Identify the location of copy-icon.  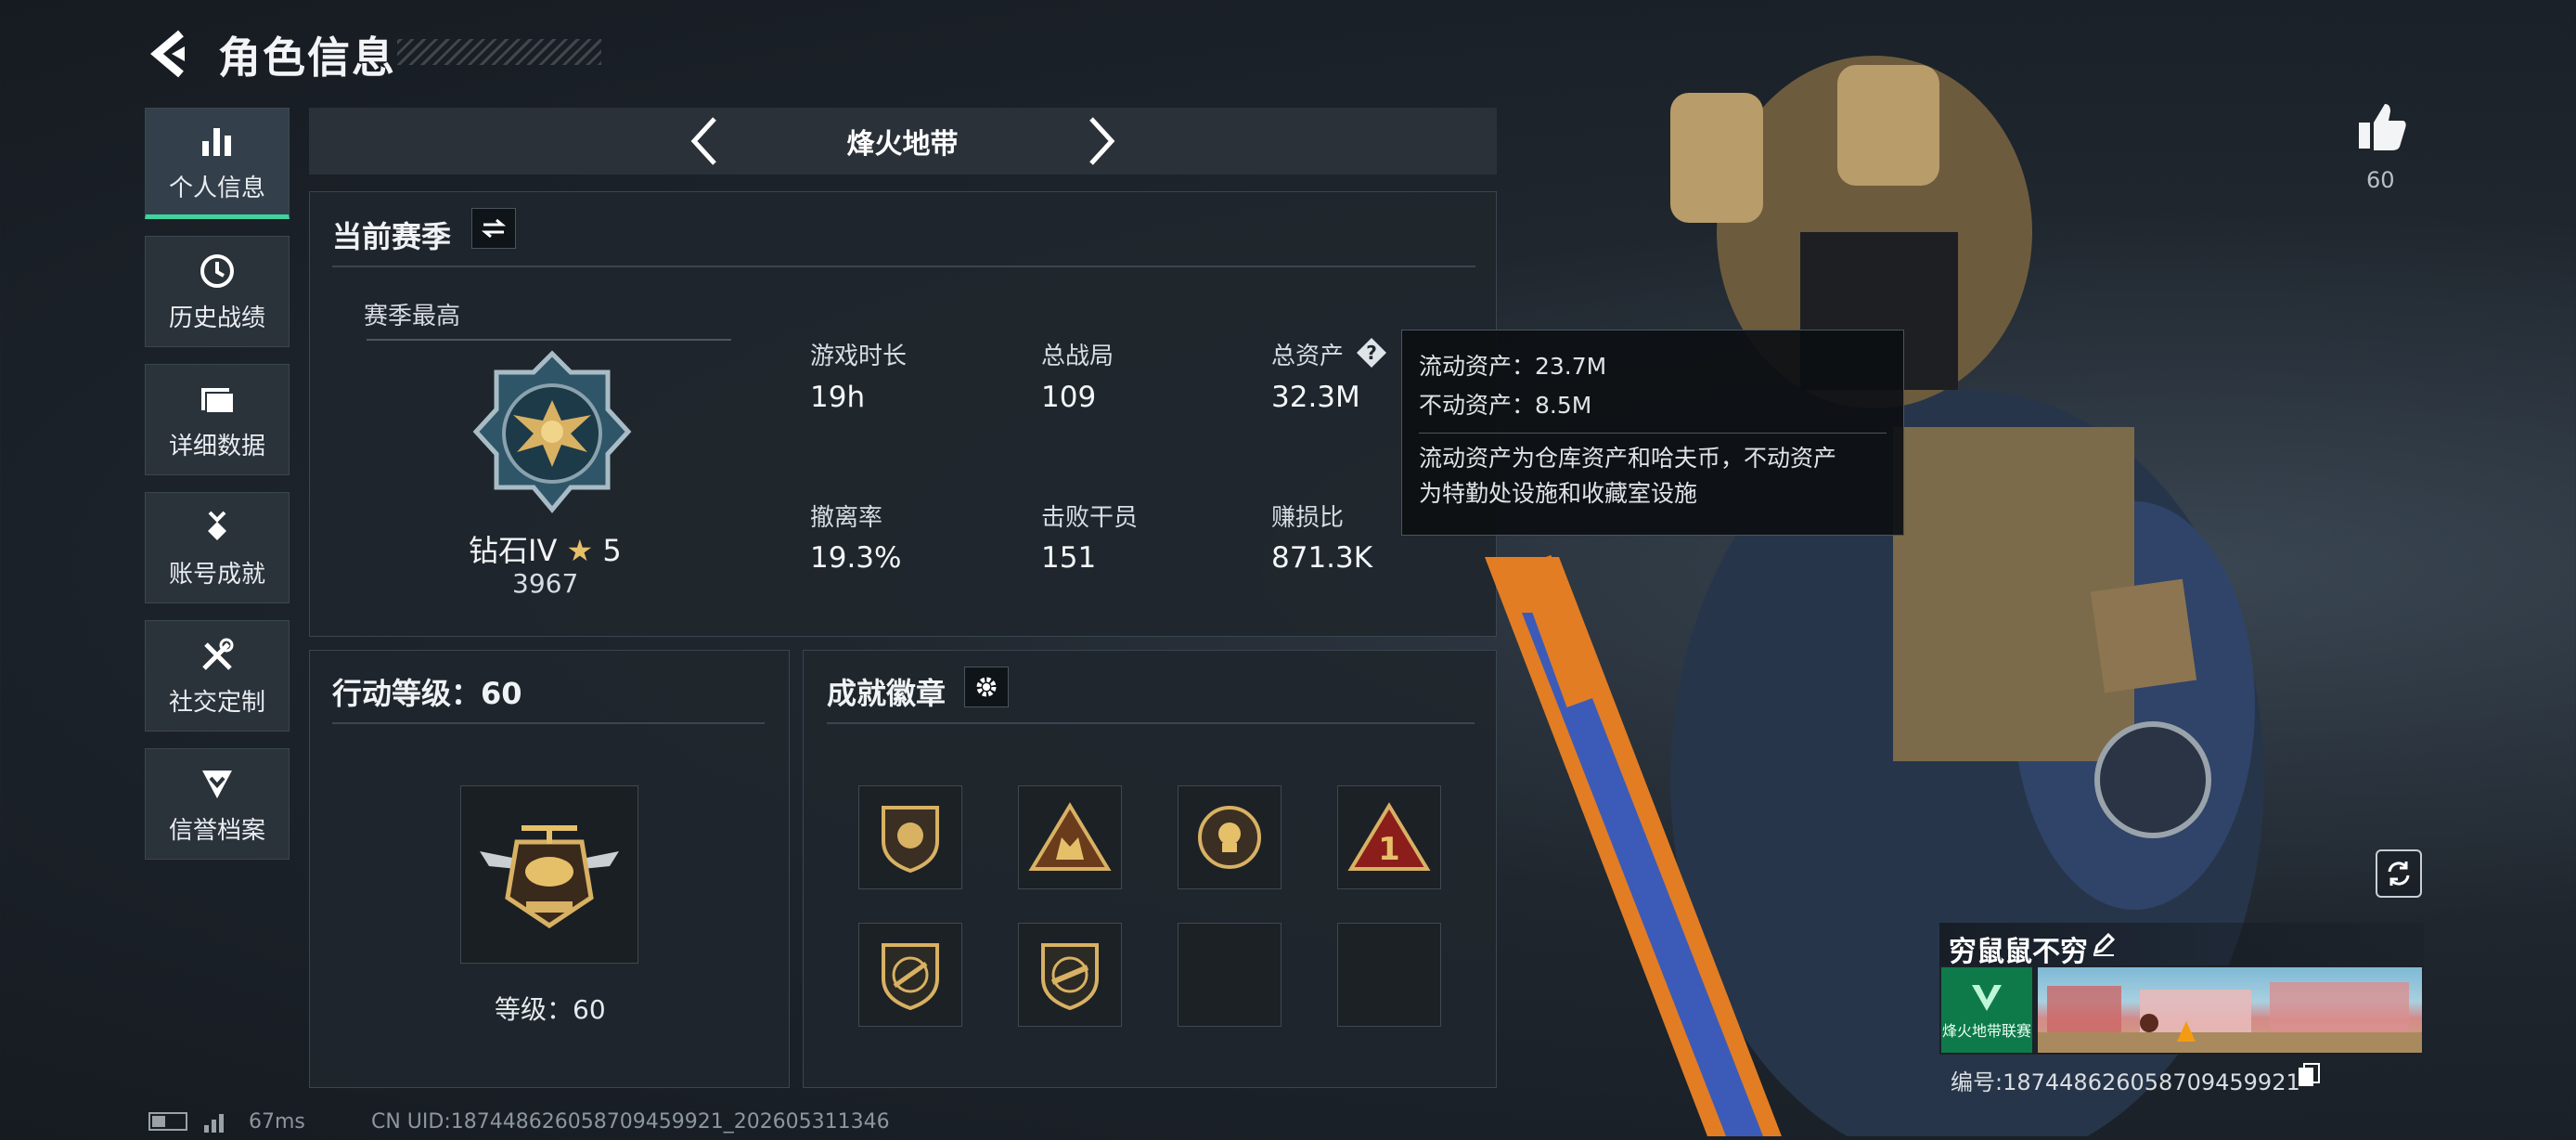
(2310, 1074).